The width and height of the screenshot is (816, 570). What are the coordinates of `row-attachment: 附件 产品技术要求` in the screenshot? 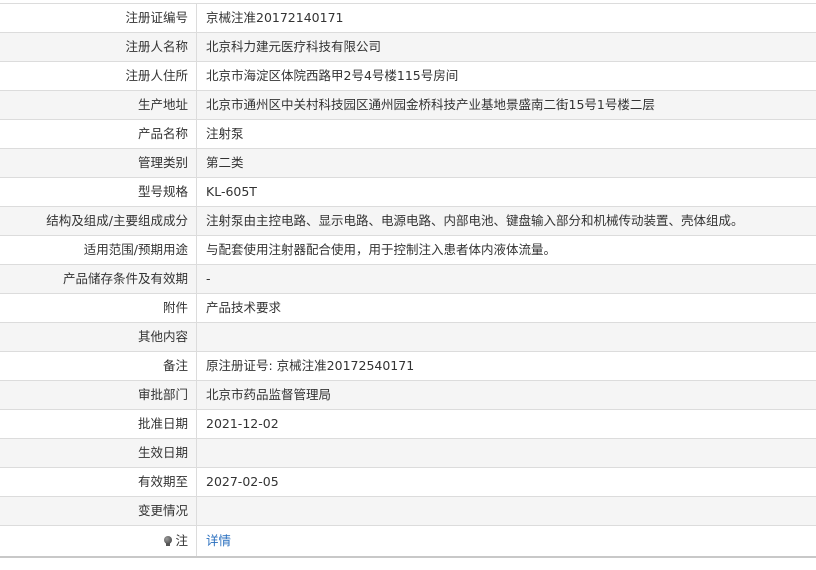 It's located at (408, 308).